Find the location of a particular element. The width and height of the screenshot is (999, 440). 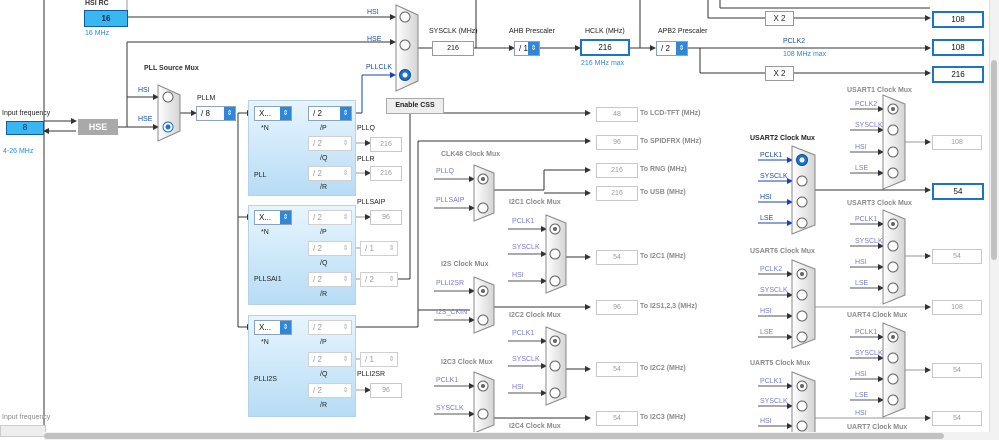

i2c1-value: 54 is located at coordinates (617, 257).